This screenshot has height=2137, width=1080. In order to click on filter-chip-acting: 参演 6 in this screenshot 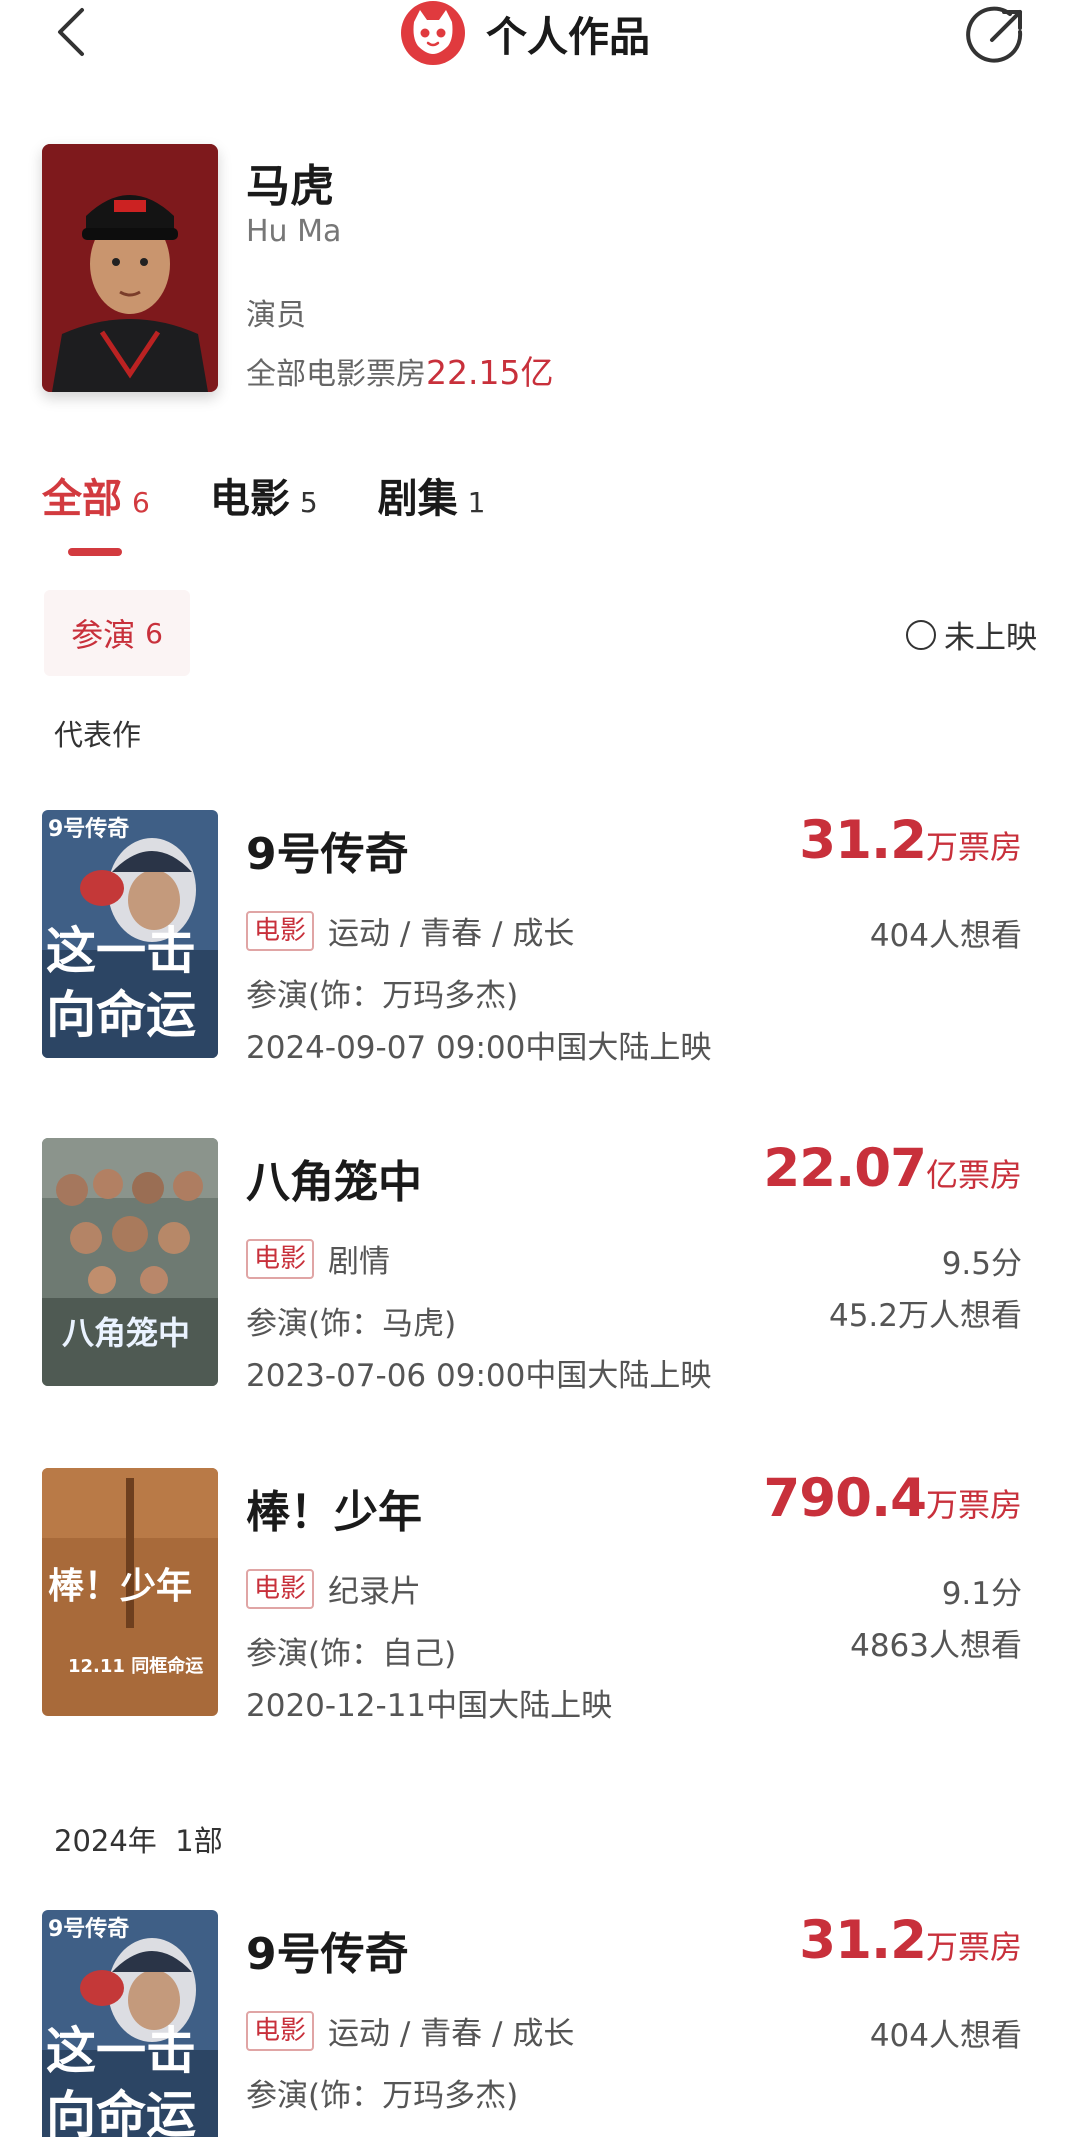, I will do `click(117, 633)`.